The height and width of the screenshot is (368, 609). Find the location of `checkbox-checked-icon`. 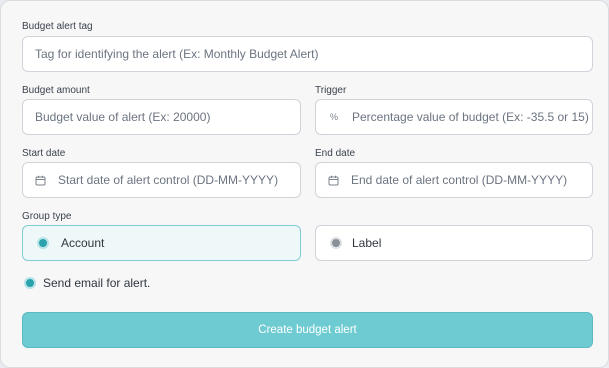

checkbox-checked-icon is located at coordinates (30, 283).